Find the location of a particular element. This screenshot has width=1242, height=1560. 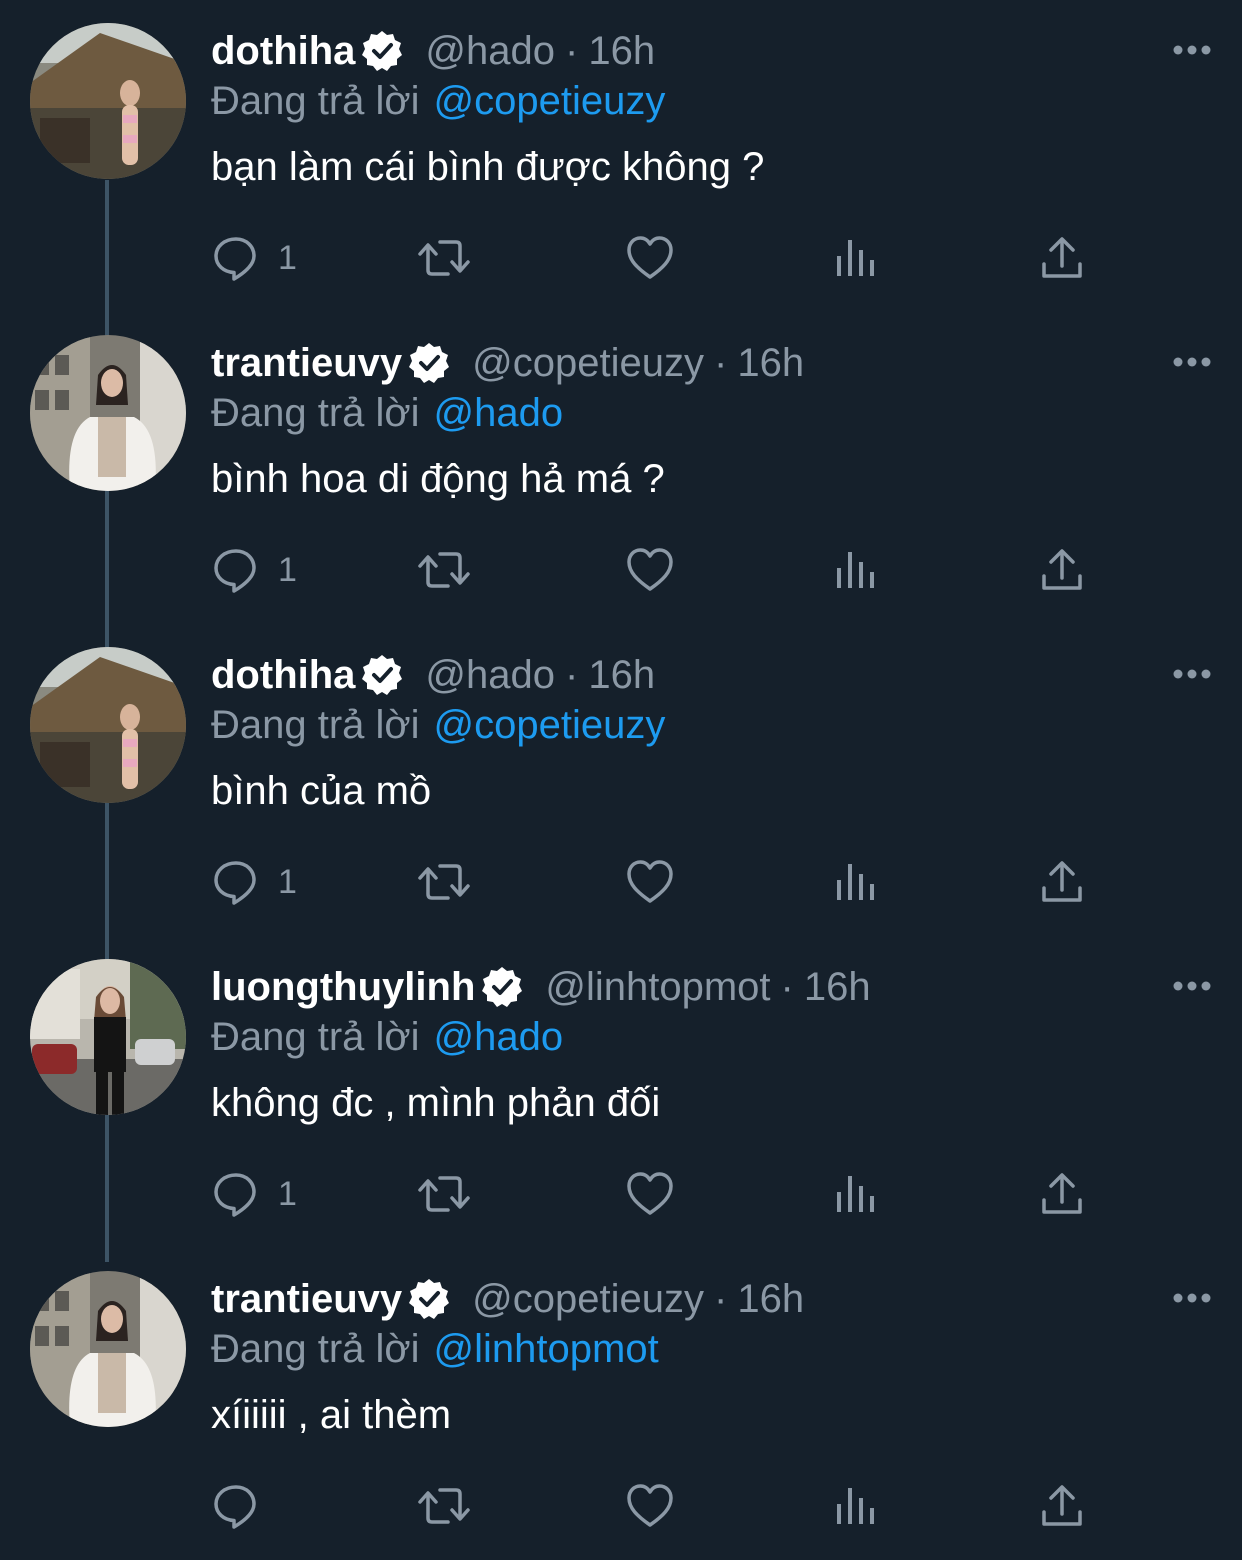

handle: @linhtopmot is located at coordinates (657, 987).